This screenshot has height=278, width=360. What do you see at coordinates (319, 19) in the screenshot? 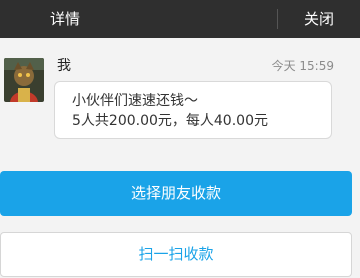
I see `close-button: 关闭` at bounding box center [319, 19].